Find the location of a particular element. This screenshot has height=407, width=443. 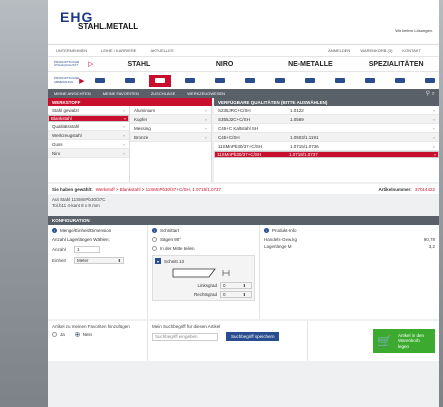

menge-subtitle: Anzahl Lagerlängen Wählen: is located at coordinates (81, 239).